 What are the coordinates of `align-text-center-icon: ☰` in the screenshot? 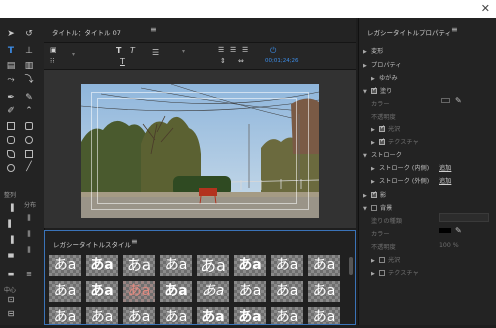 It's located at (233, 50).